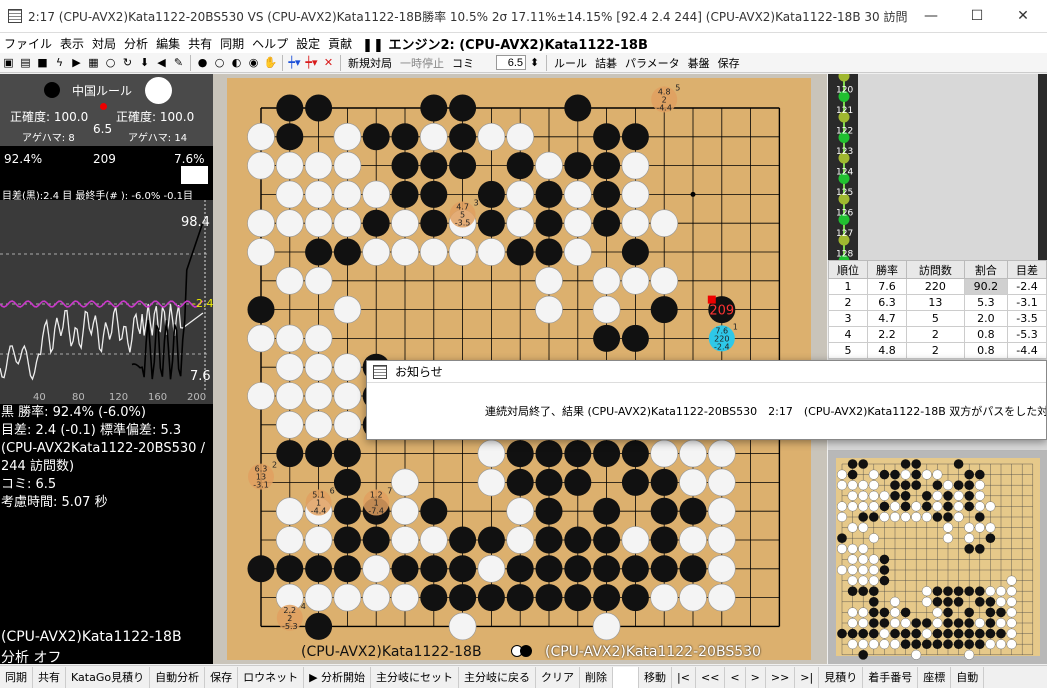 This screenshot has width=1047, height=688. What do you see at coordinates (937, 302) in the screenshot?
I see `table-row: 2 6.3 13 5.3 -3.1` at bounding box center [937, 302].